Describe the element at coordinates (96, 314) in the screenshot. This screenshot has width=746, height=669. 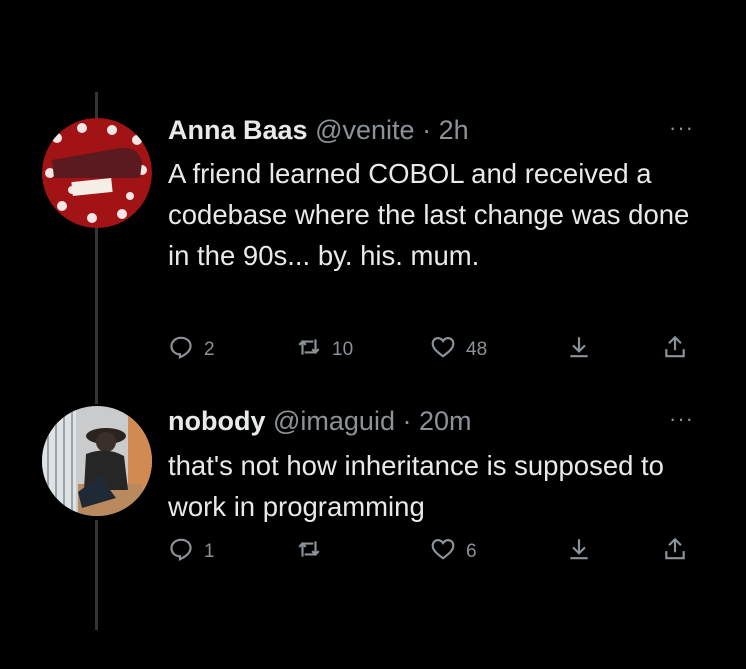
I see `thread-line-middle` at that location.